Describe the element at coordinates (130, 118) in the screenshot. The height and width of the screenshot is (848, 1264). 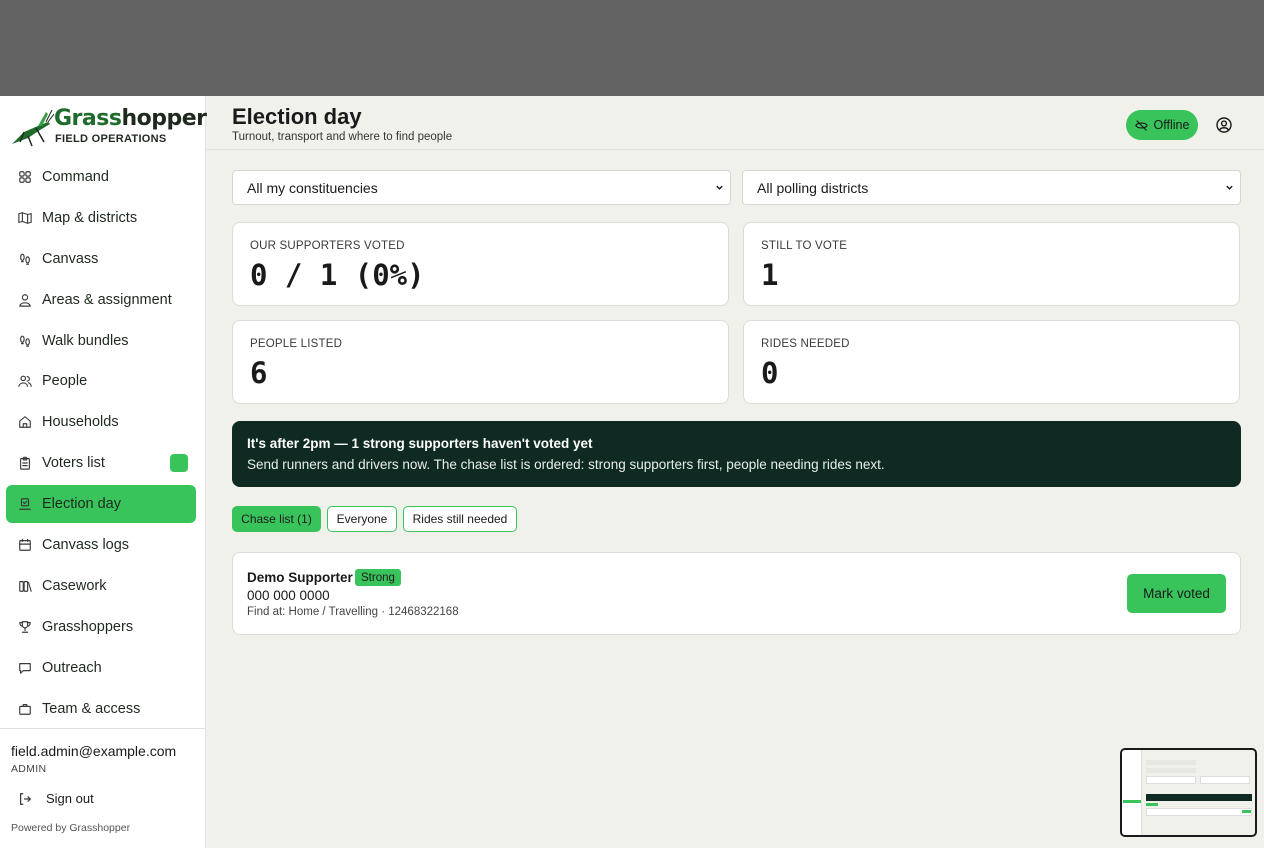
I see `brand-name: Grasshopper` at that location.